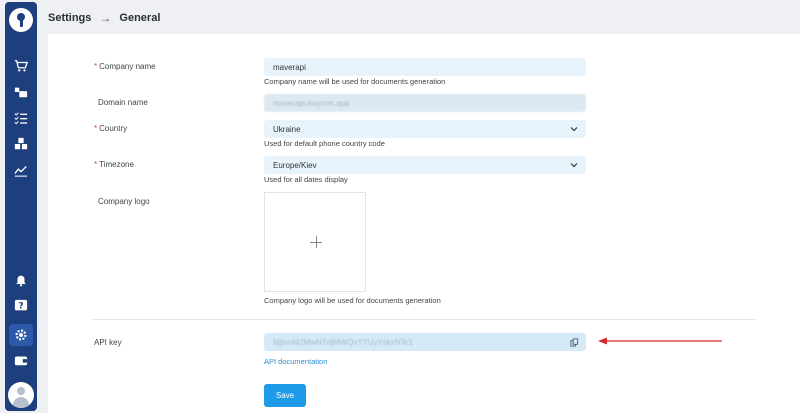 The height and width of the screenshot is (413, 800). What do you see at coordinates (125, 66) in the screenshot?
I see `company-name-label: * Company name` at bounding box center [125, 66].